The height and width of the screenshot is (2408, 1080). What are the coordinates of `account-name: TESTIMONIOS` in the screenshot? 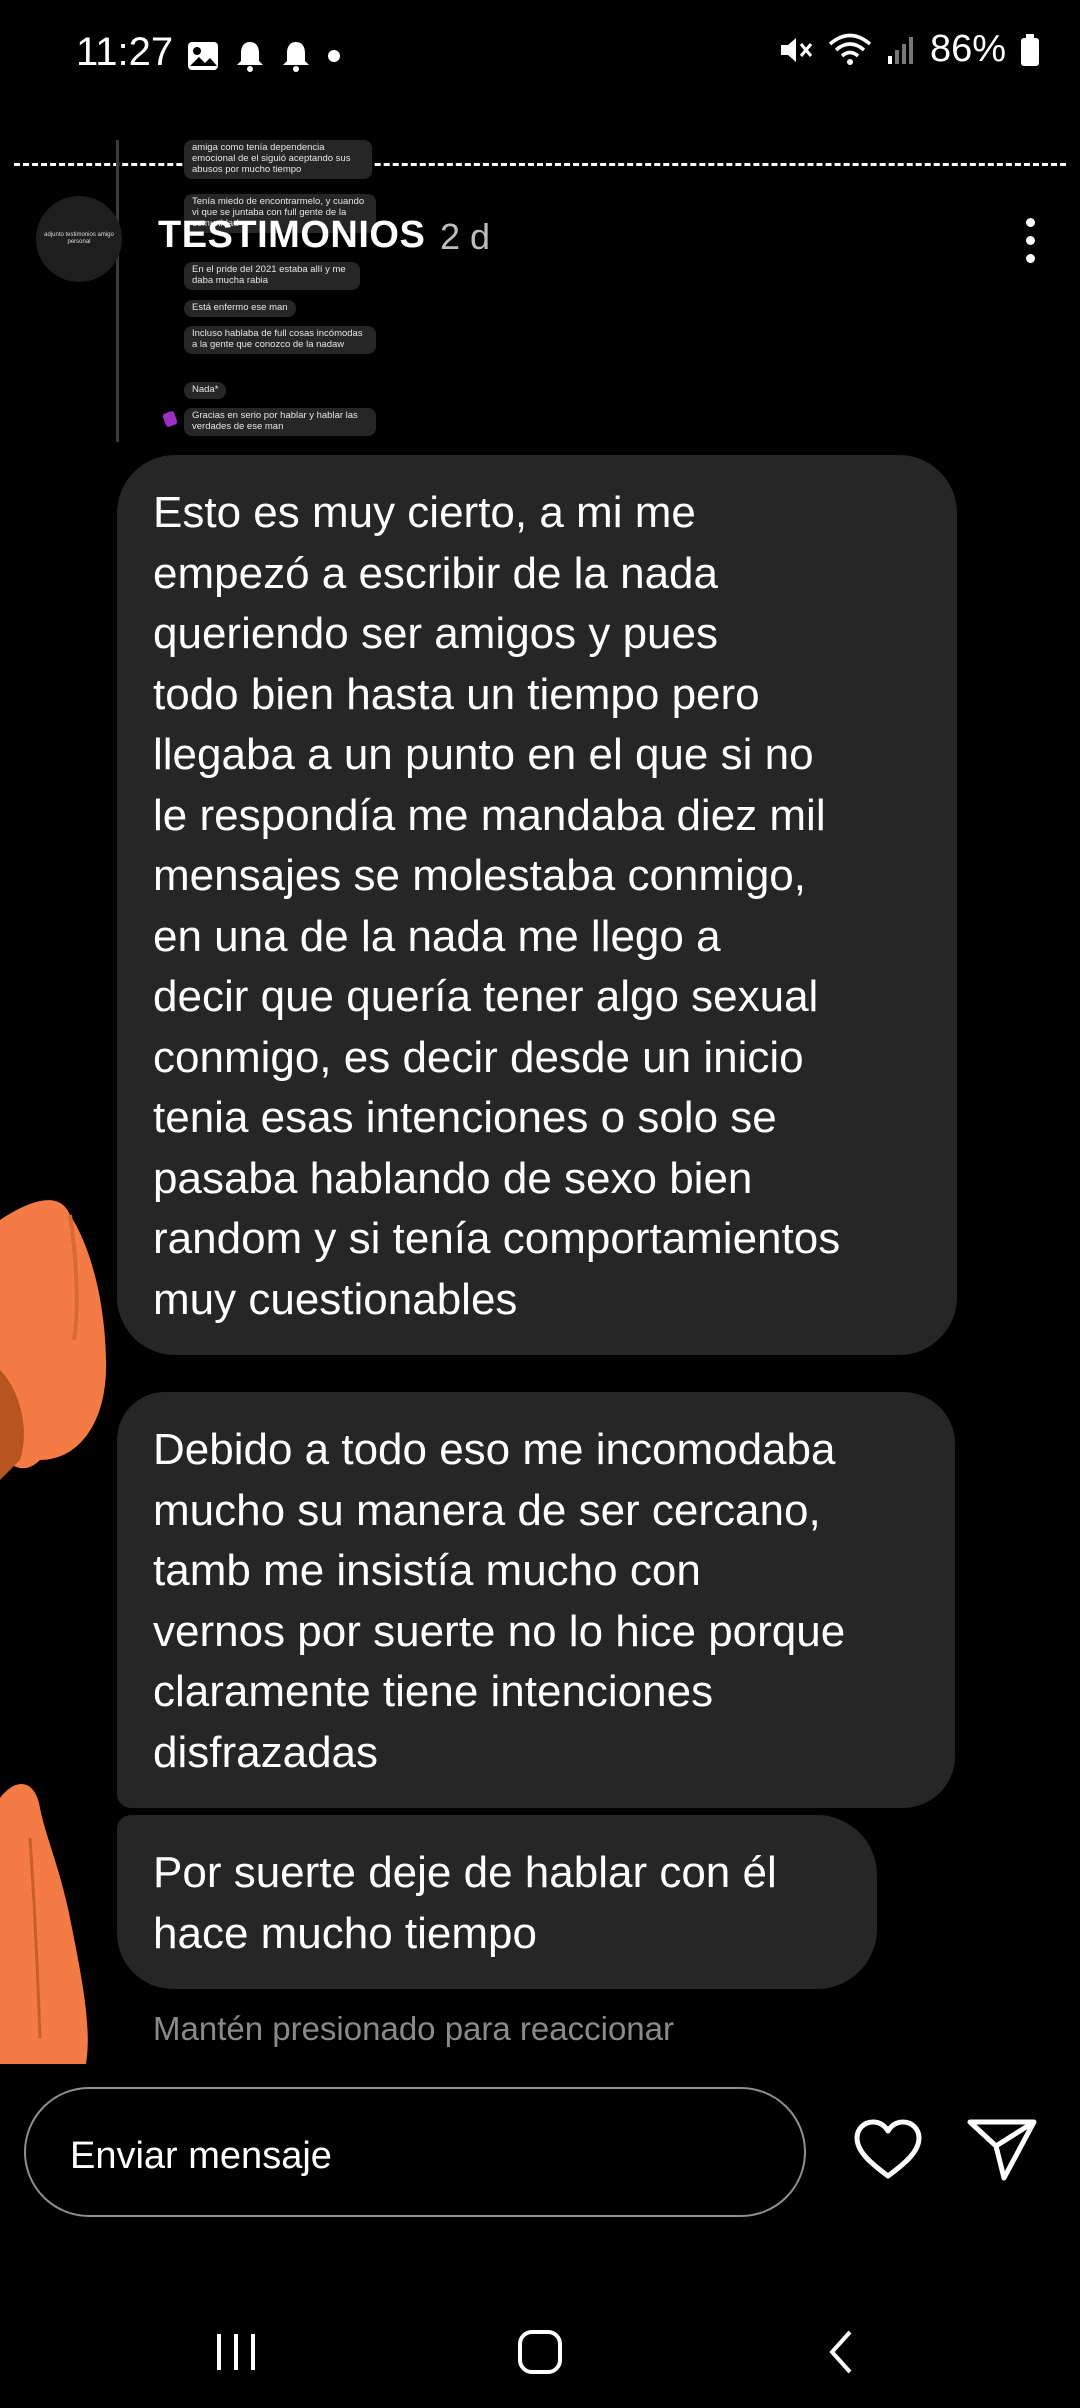 It's located at (291, 235).